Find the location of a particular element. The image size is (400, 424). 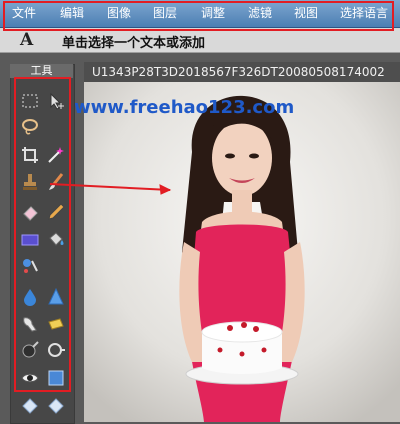

text-tool-icon: A is located at coordinates (26, 40).